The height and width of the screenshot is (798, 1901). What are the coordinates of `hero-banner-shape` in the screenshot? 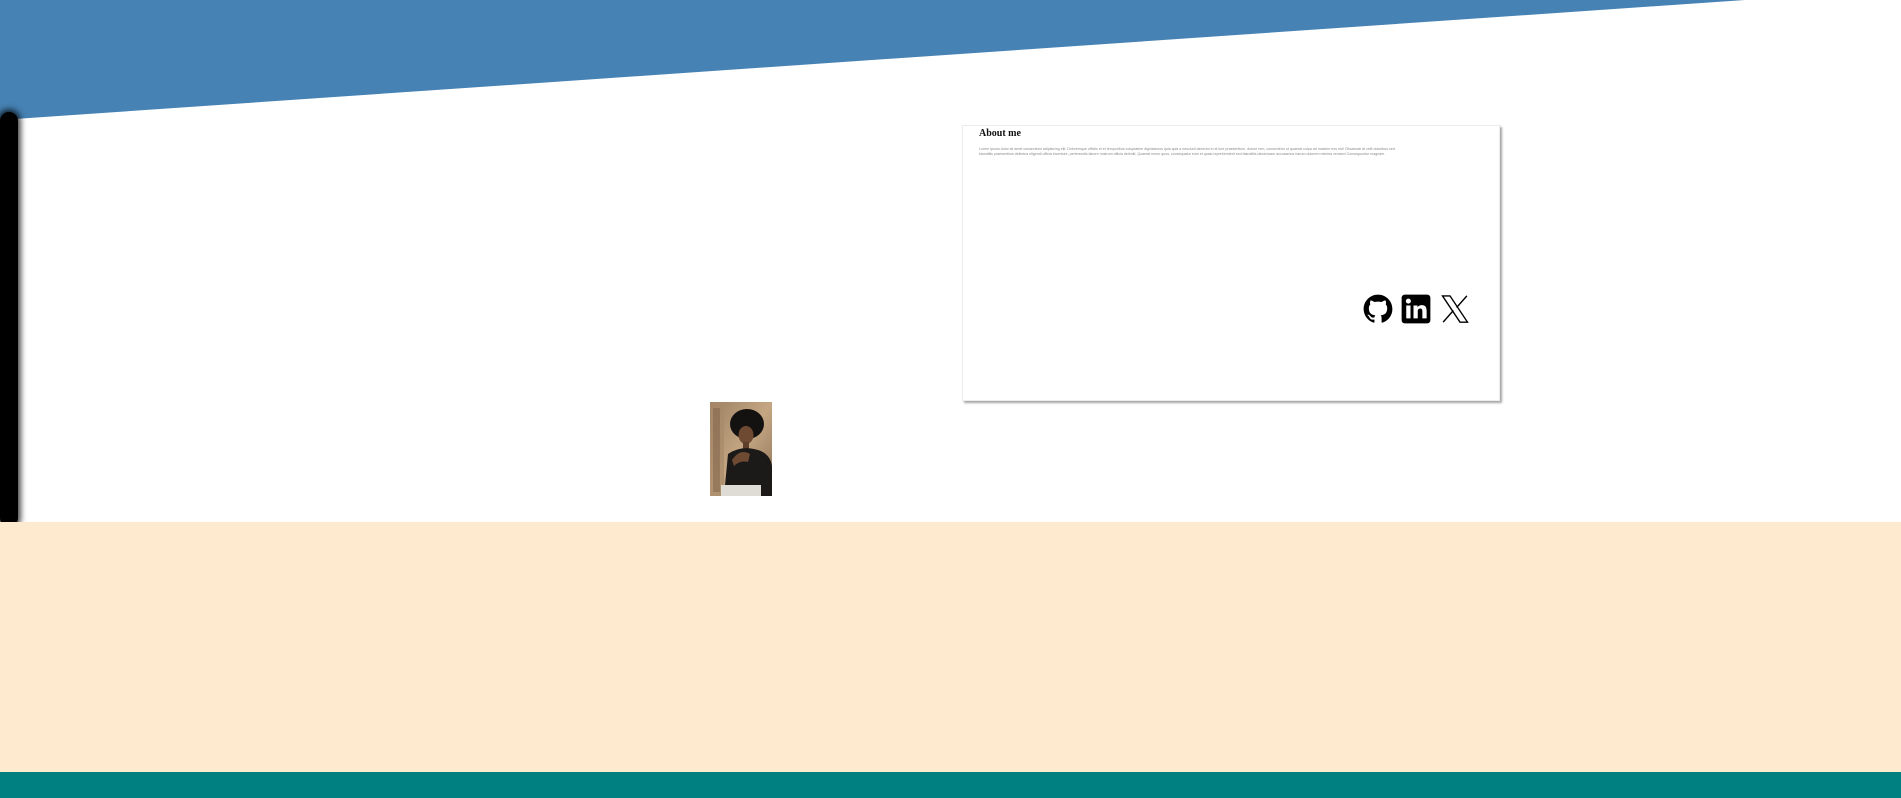 It's located at (872, 60).